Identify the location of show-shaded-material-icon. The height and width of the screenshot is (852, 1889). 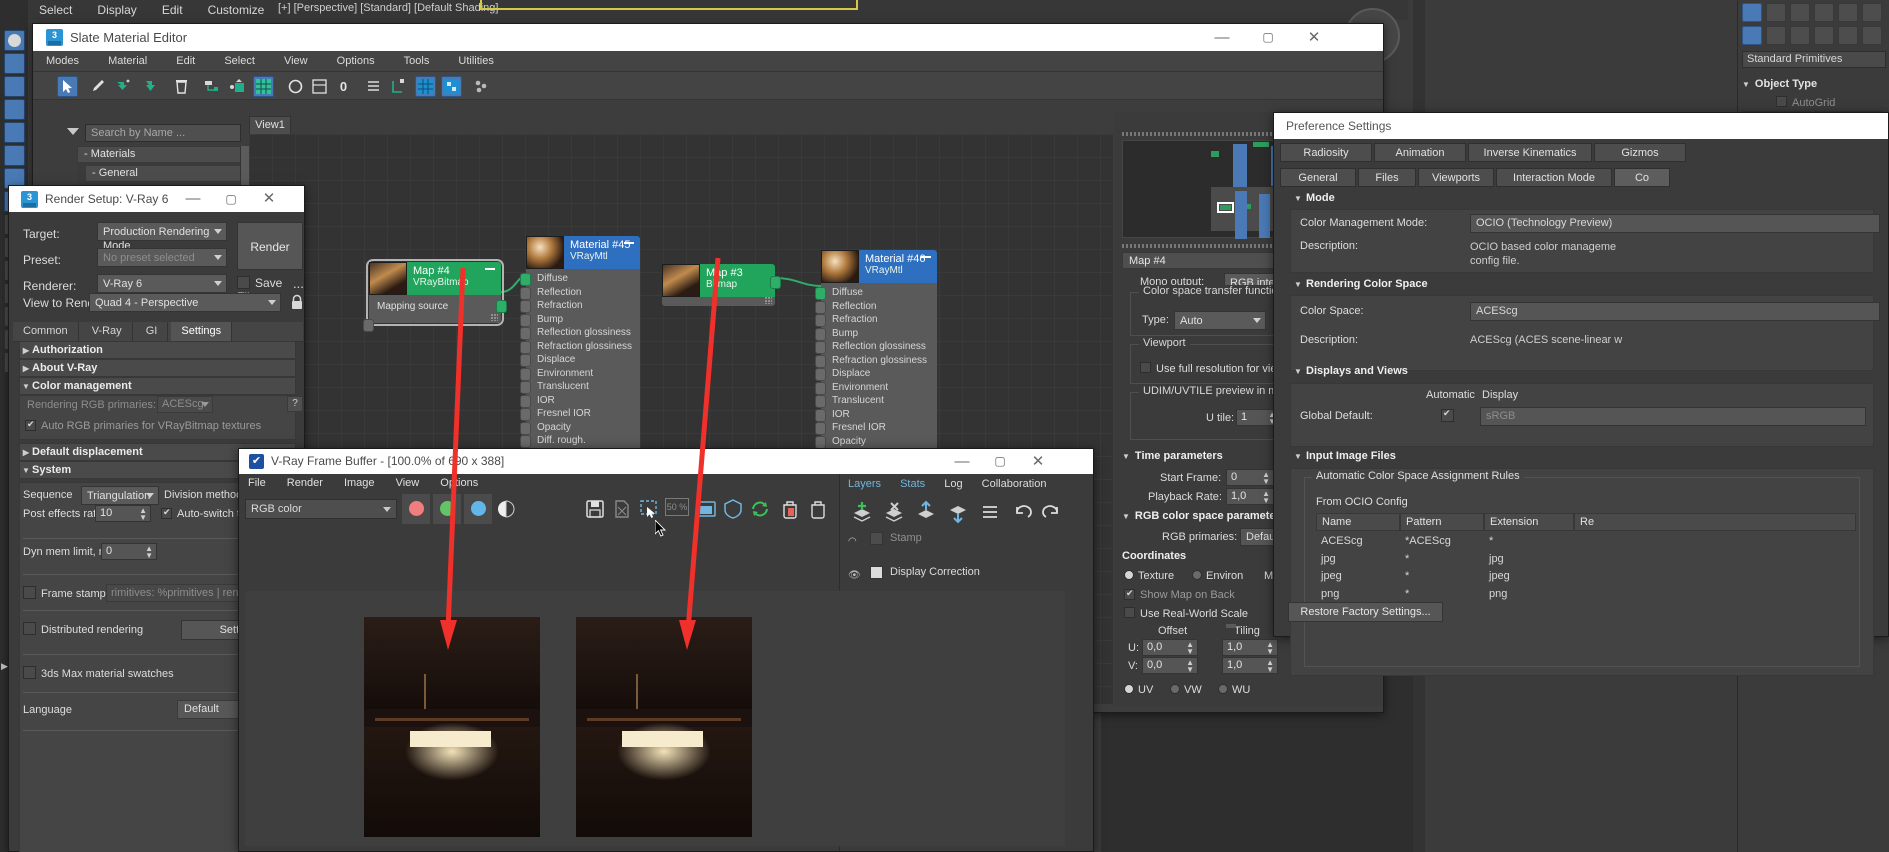
(123, 86).